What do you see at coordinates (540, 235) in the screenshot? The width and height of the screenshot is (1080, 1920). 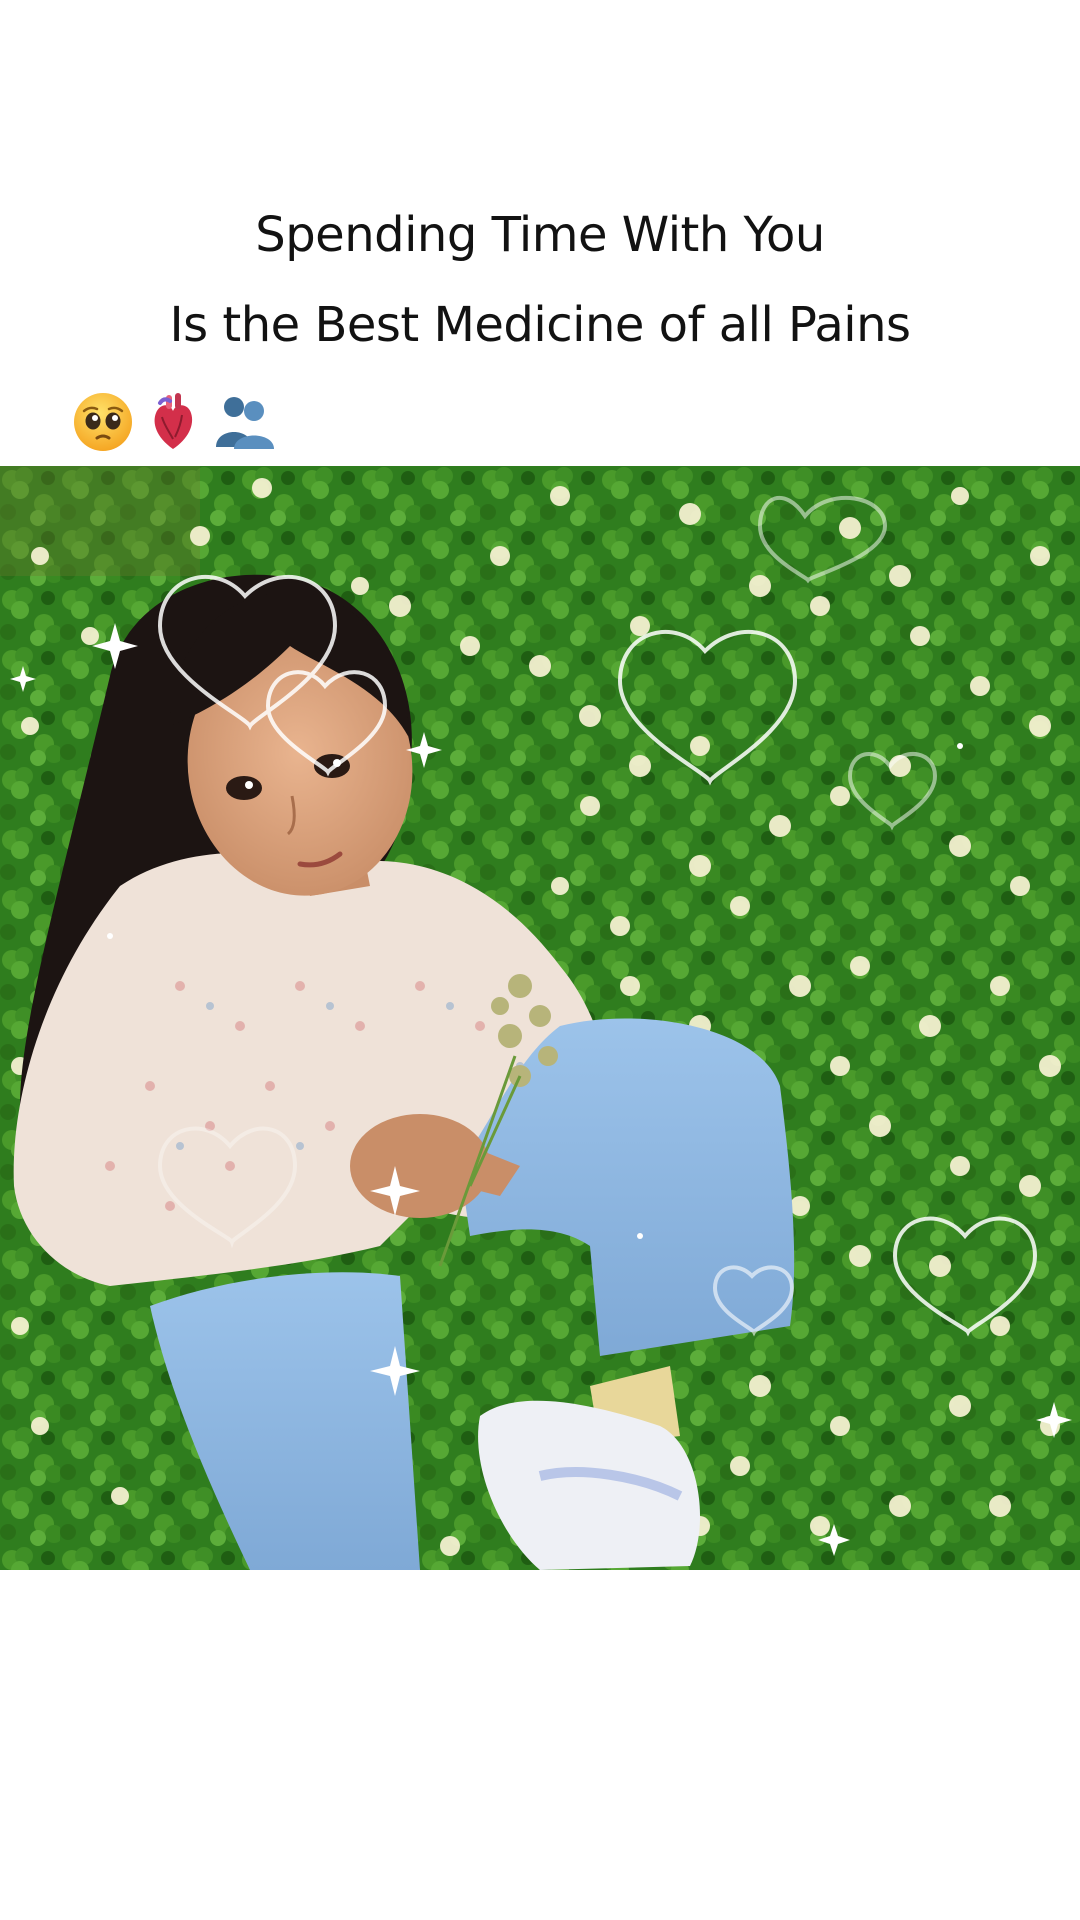 I see `caption-line-1: Spending Time With You` at bounding box center [540, 235].